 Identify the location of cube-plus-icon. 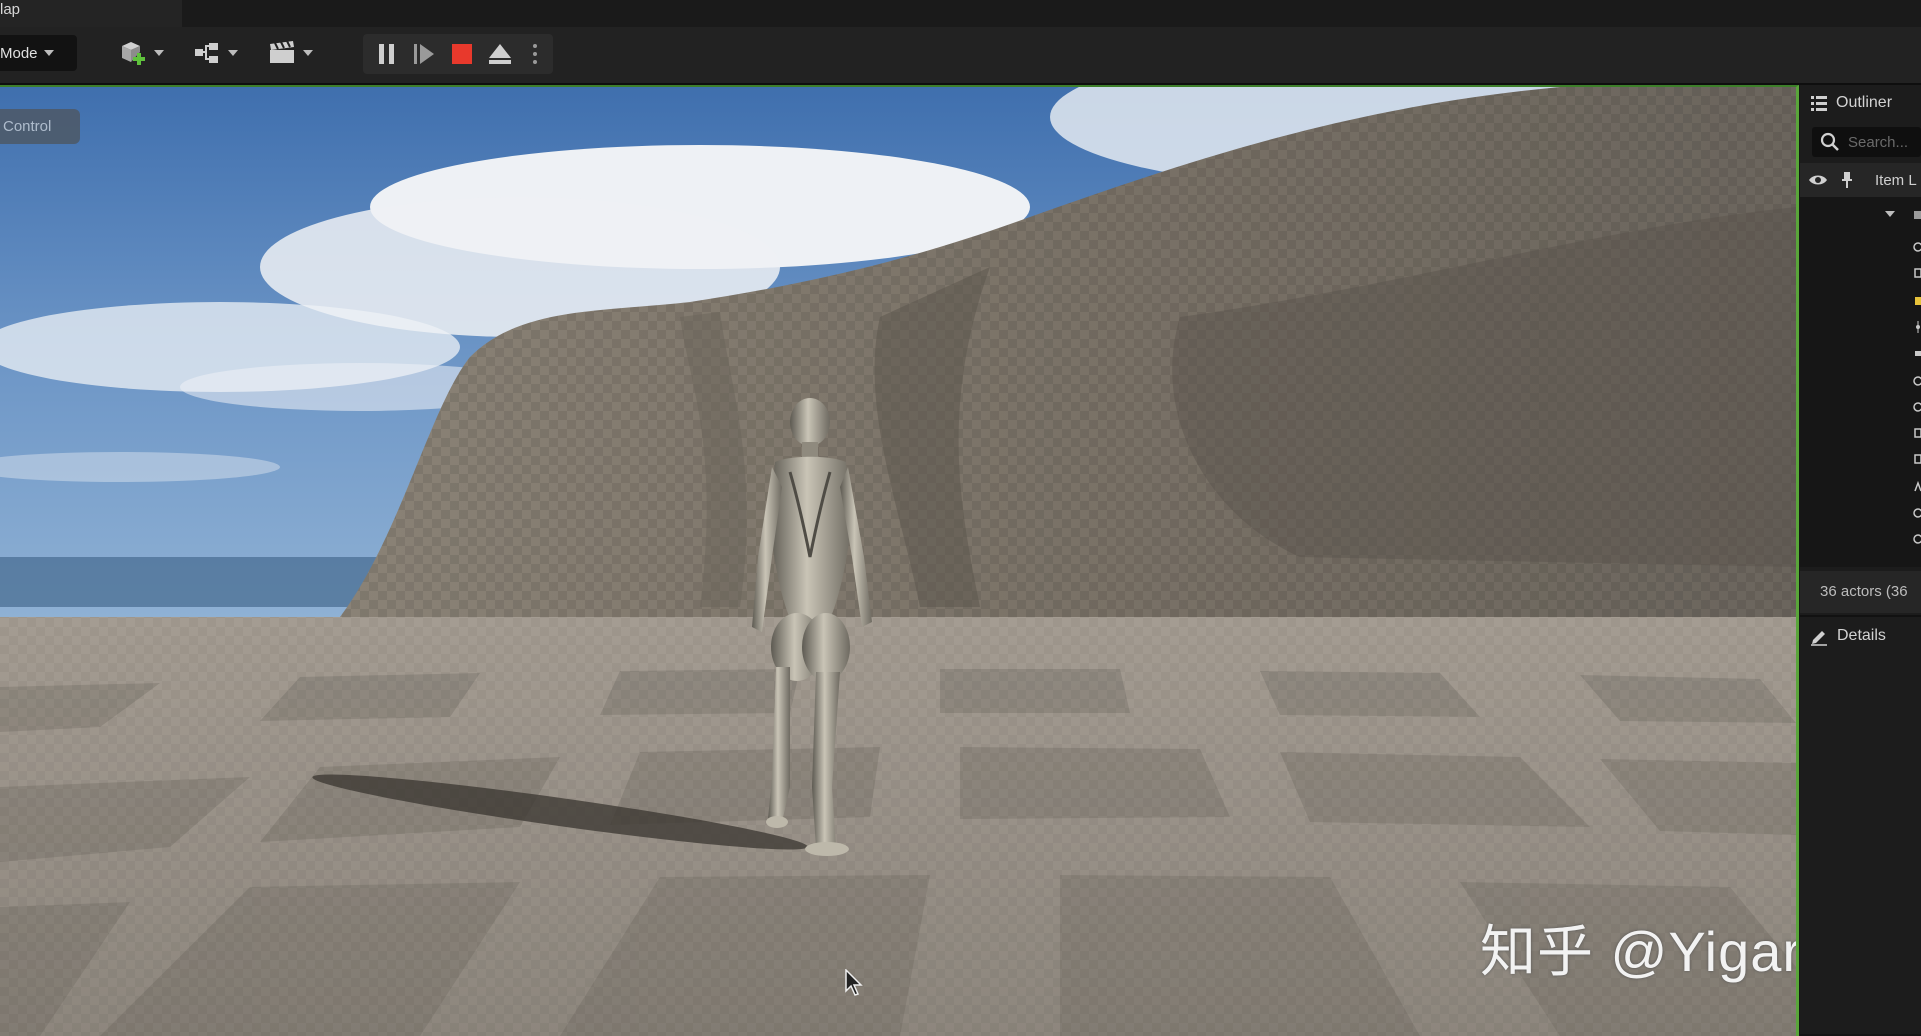
(133, 53).